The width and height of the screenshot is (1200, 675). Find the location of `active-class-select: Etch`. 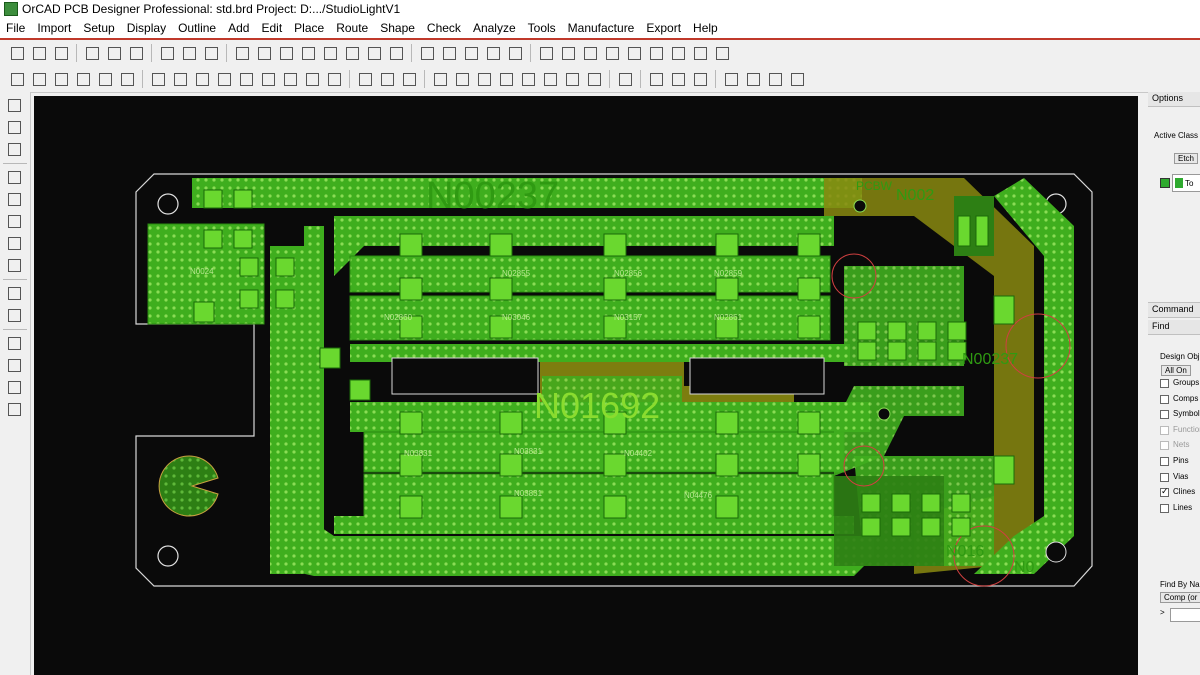

active-class-select: Etch is located at coordinates (1186, 158).